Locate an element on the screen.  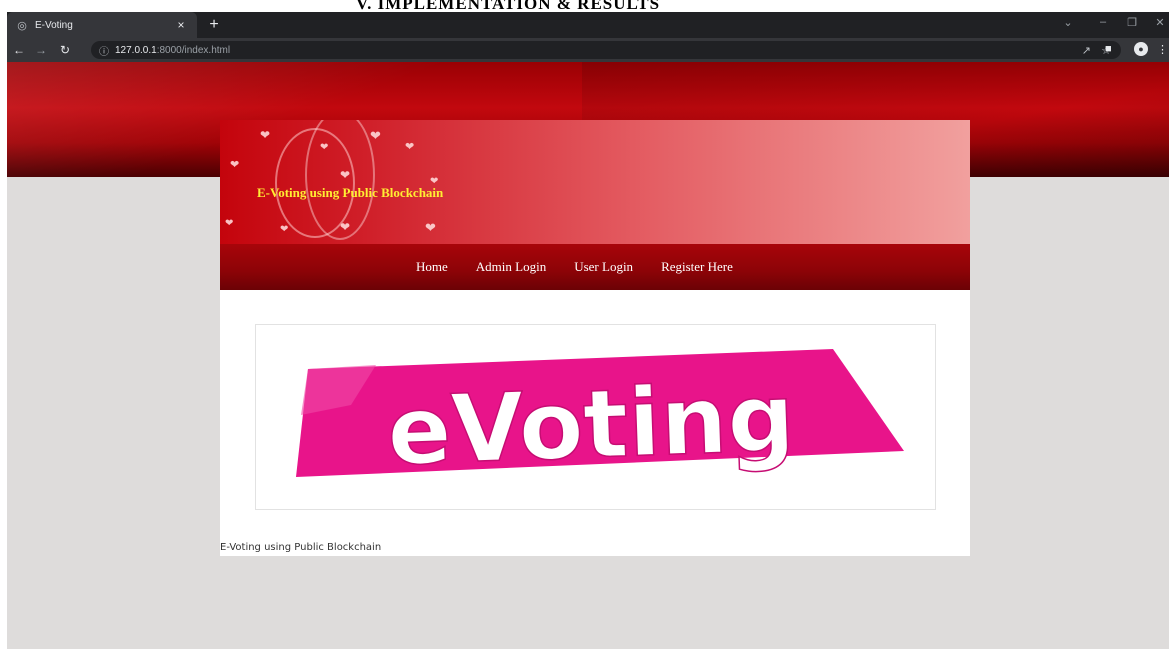
globe-icon: ◎ is located at coordinates (22, 25).